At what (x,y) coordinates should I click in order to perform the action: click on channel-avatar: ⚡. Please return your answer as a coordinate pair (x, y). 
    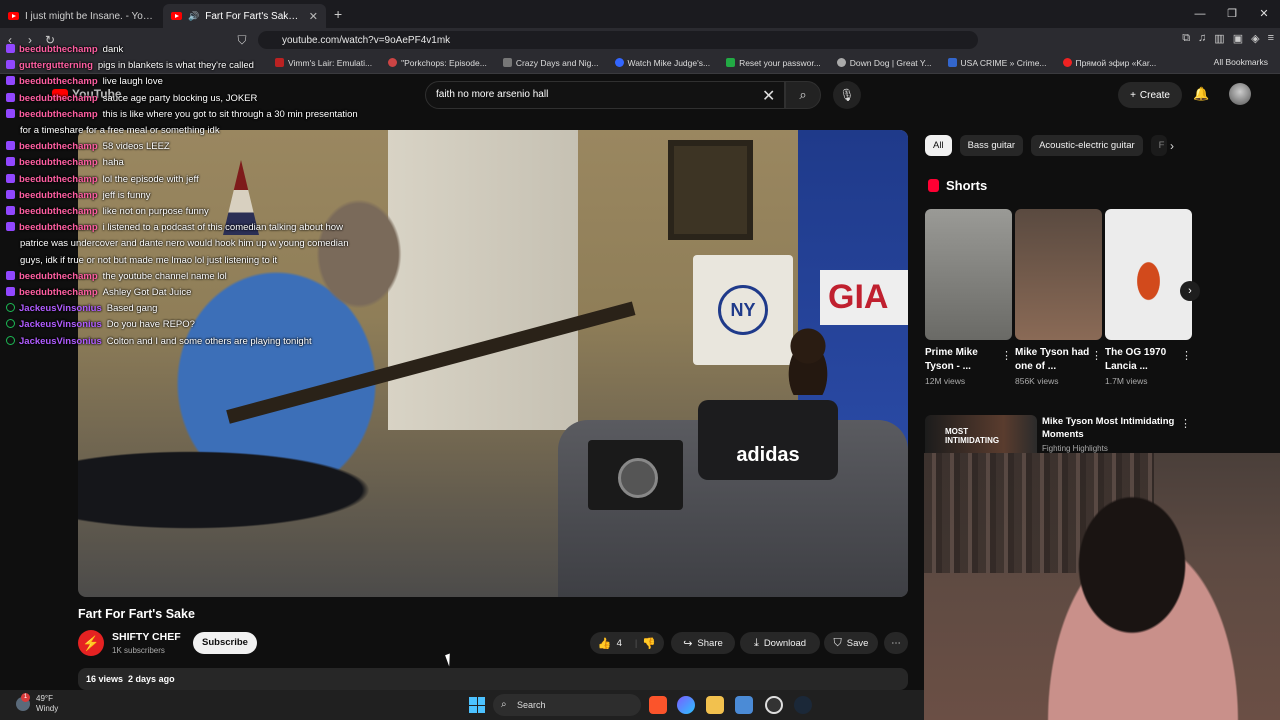
    Looking at the image, I should click on (91, 643).